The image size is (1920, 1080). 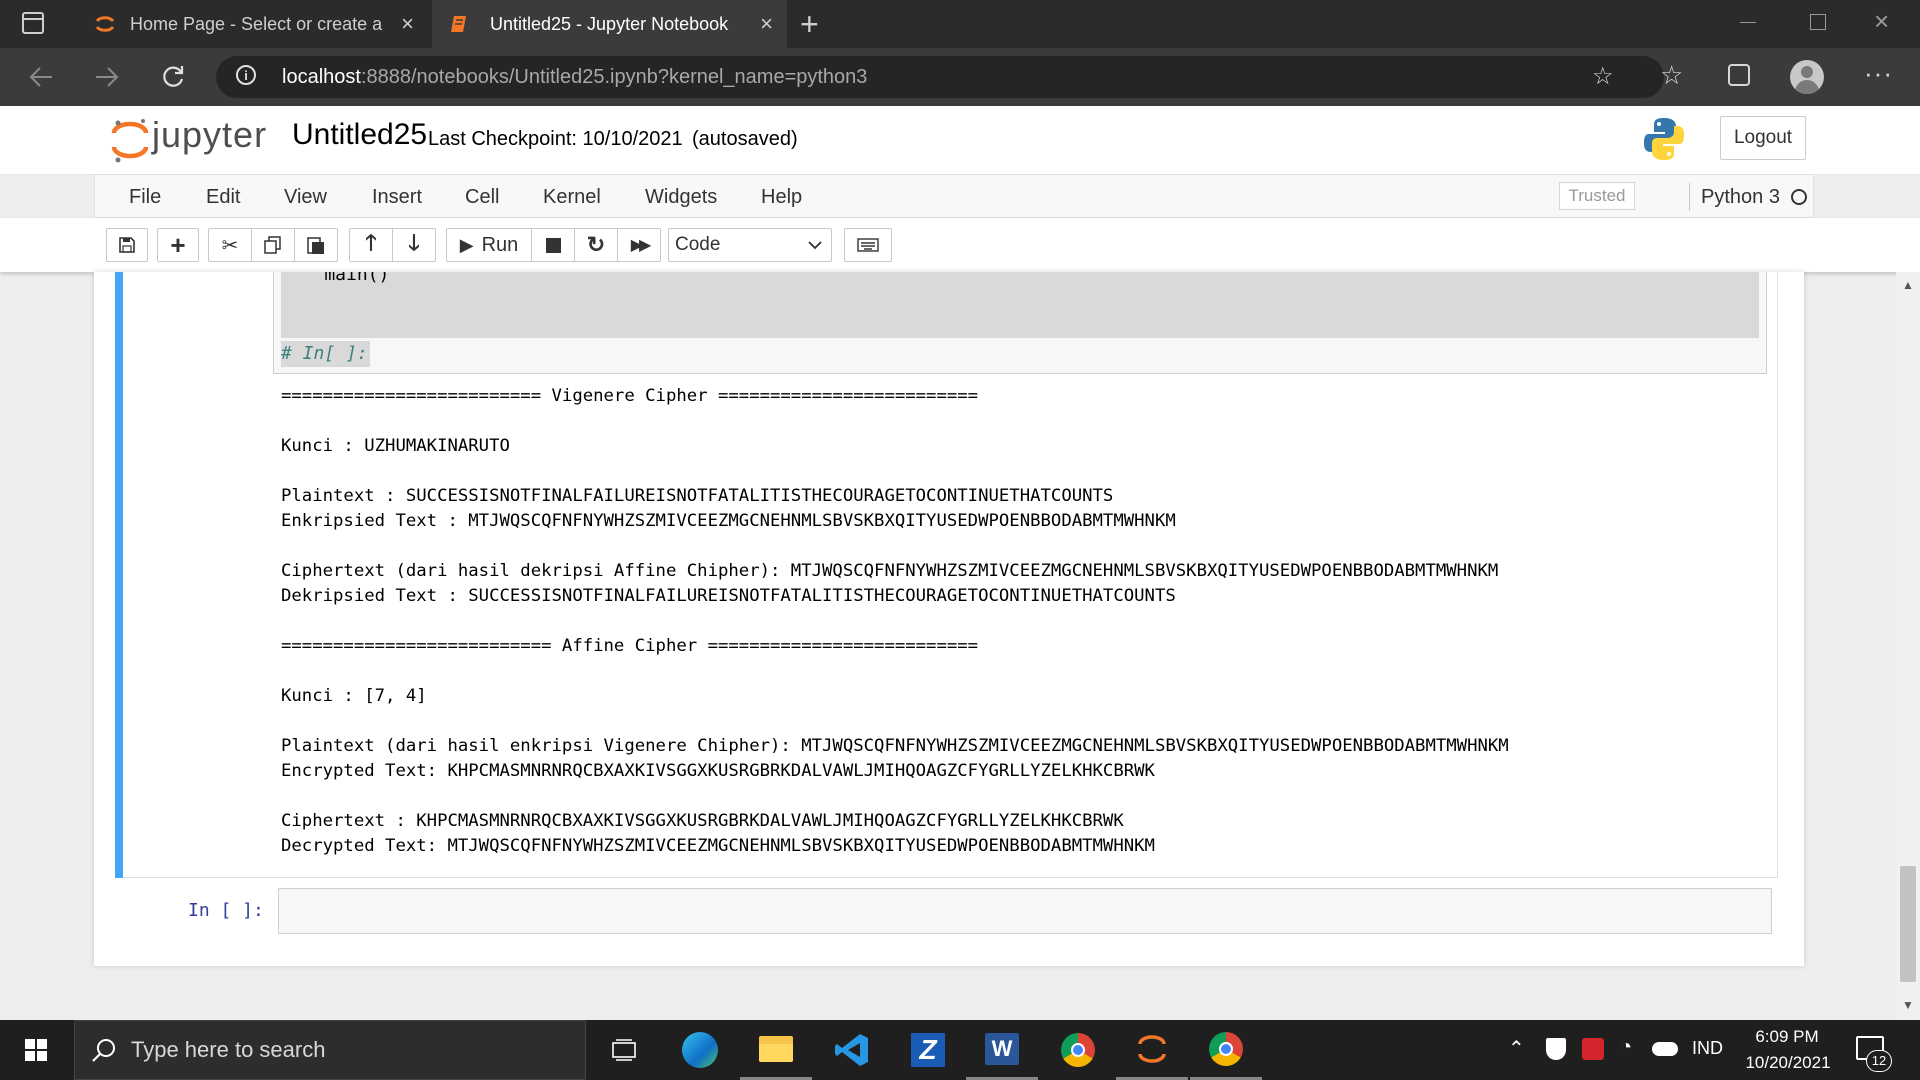 I want to click on insert-cell-button: +, so click(x=178, y=245).